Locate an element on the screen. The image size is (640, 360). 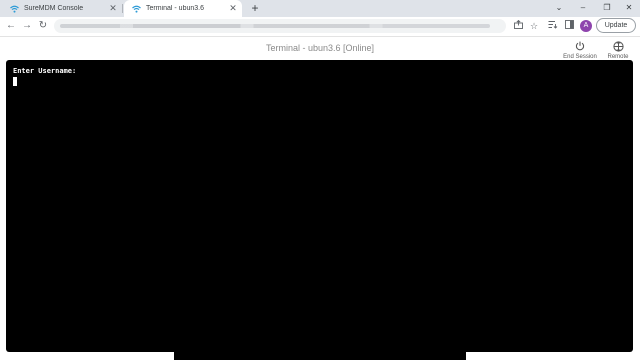
share-icon is located at coordinates (518, 25).